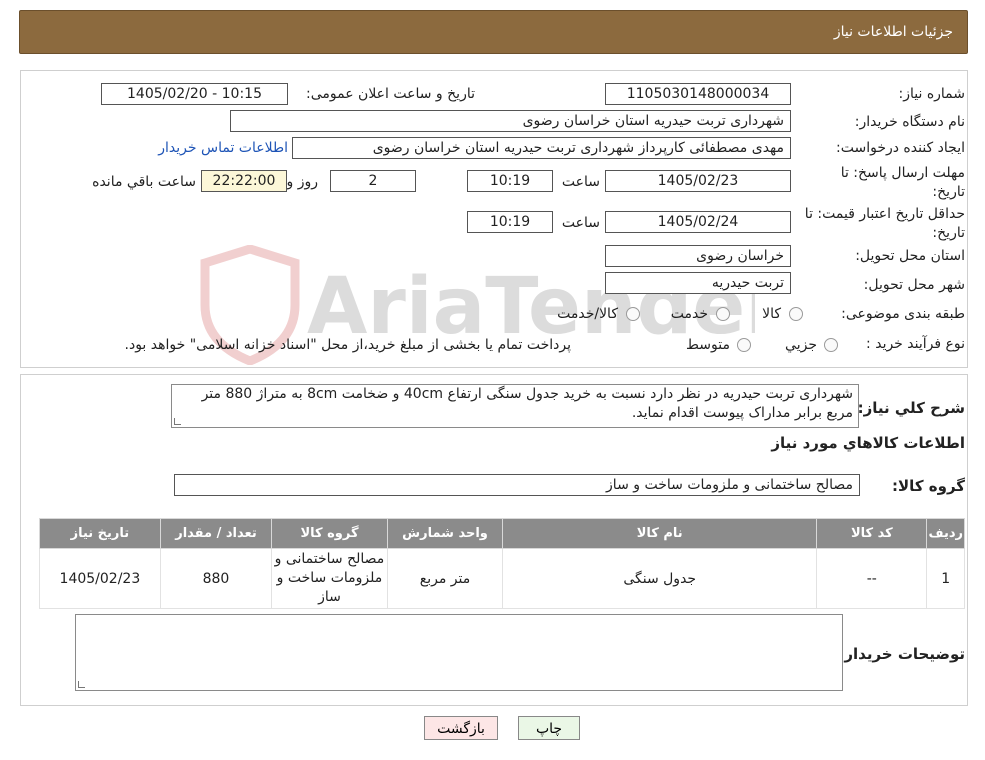 The height and width of the screenshot is (760, 985). Describe the element at coordinates (914, 285) in the screenshot. I see `city-label: شهر محل تحویل:` at that location.